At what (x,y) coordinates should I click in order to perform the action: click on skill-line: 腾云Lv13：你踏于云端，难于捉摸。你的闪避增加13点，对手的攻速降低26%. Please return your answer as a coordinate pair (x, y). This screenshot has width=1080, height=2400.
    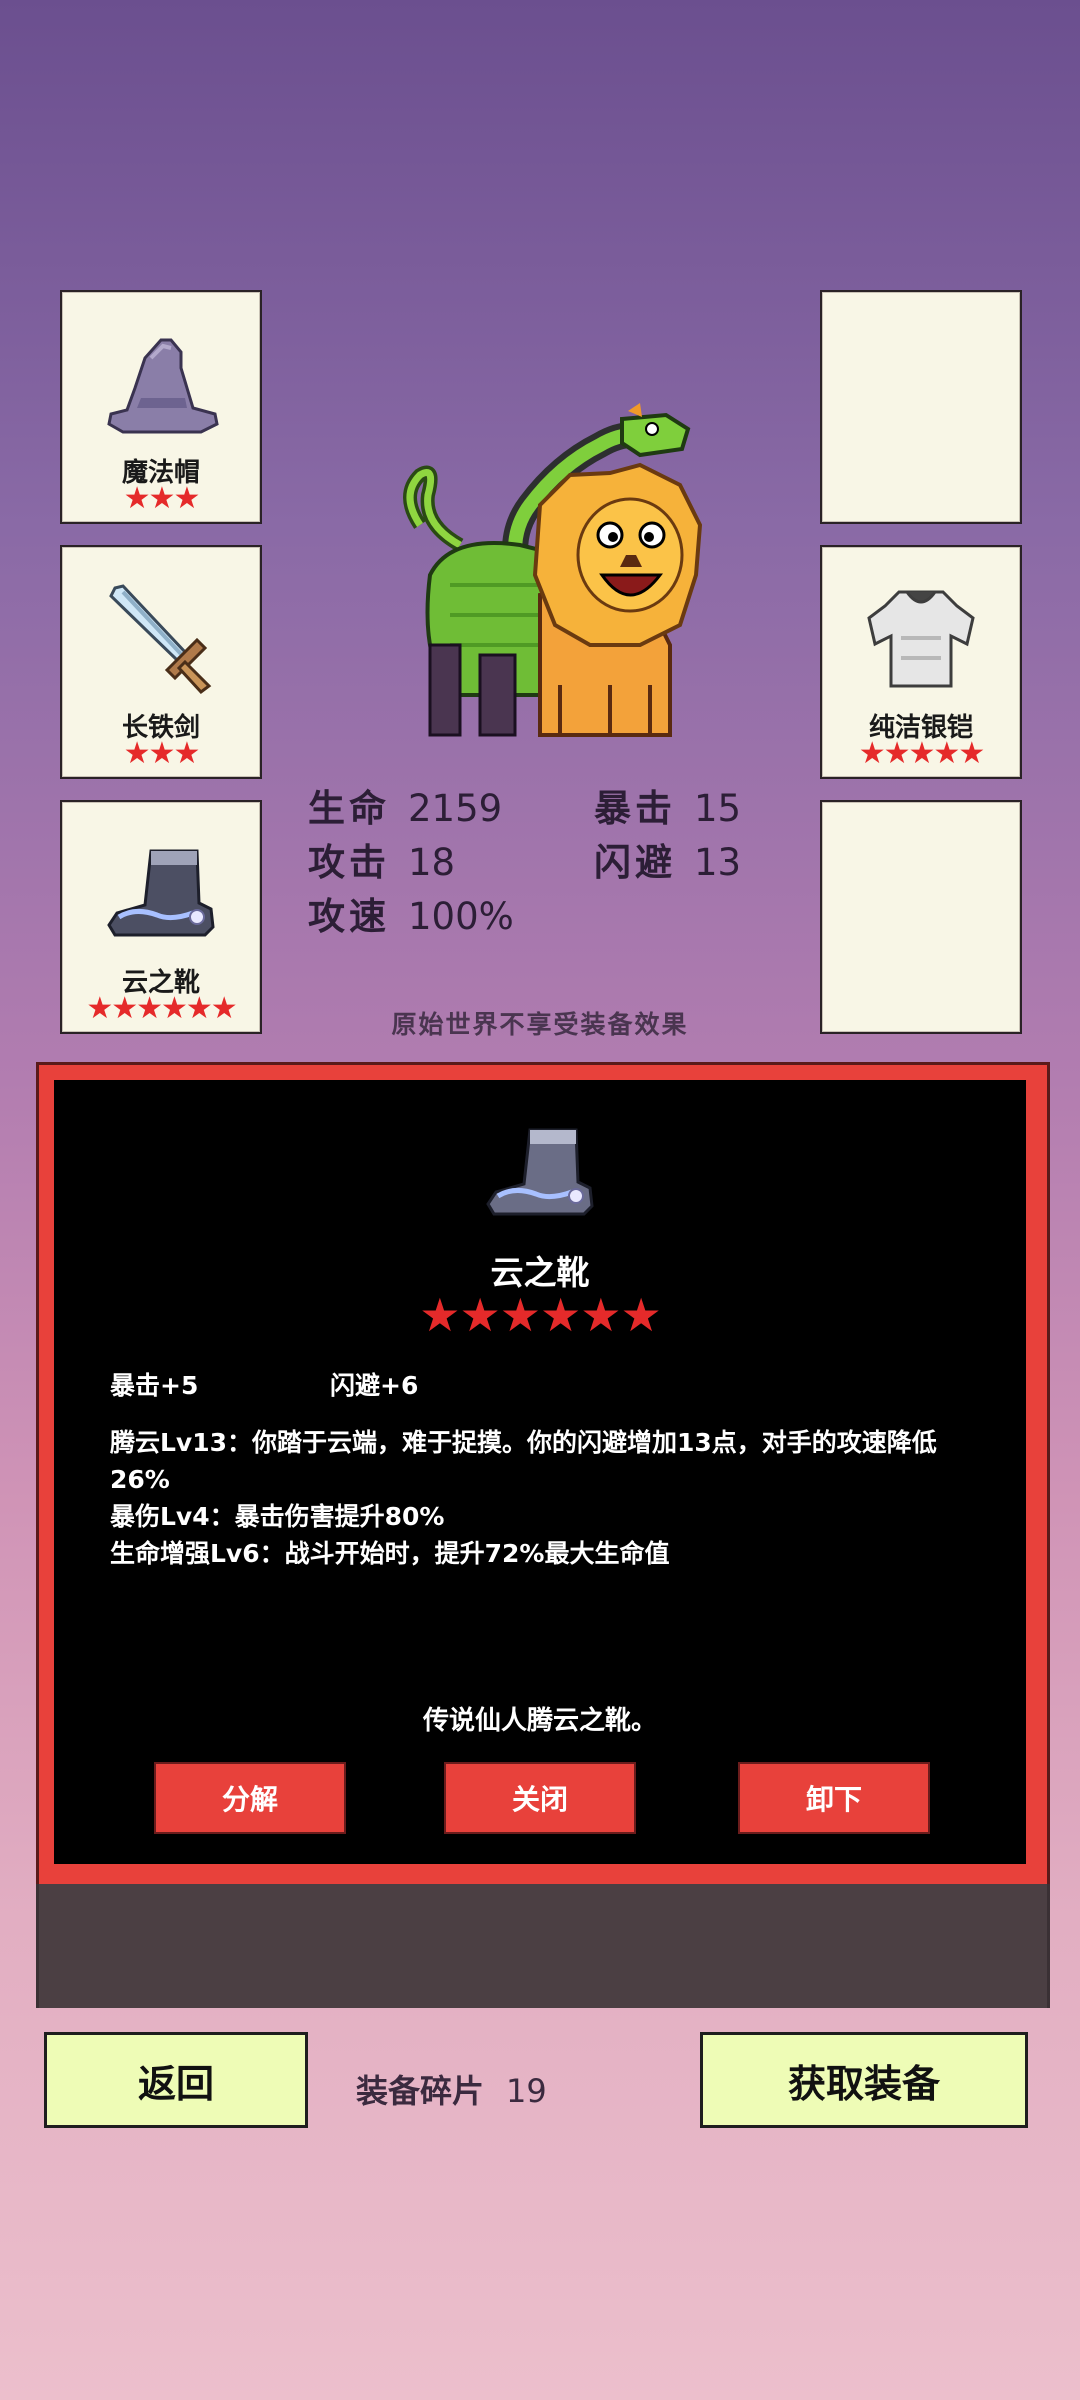
    Looking at the image, I should click on (523, 1461).